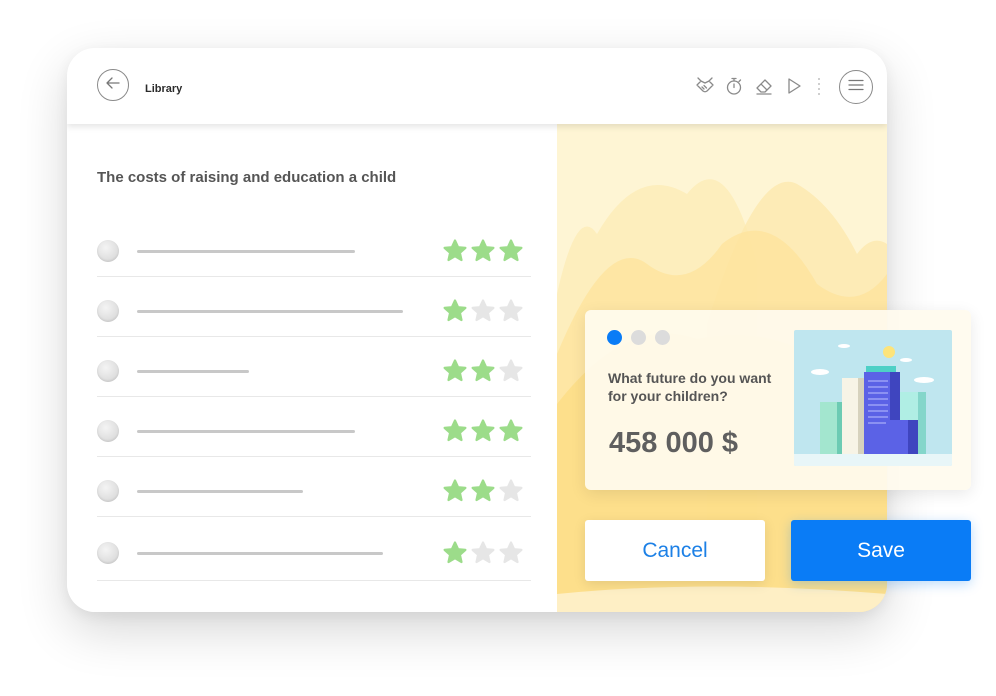 The image size is (996, 696). Describe the element at coordinates (164, 89) in the screenshot. I see `page-title: Library` at that location.